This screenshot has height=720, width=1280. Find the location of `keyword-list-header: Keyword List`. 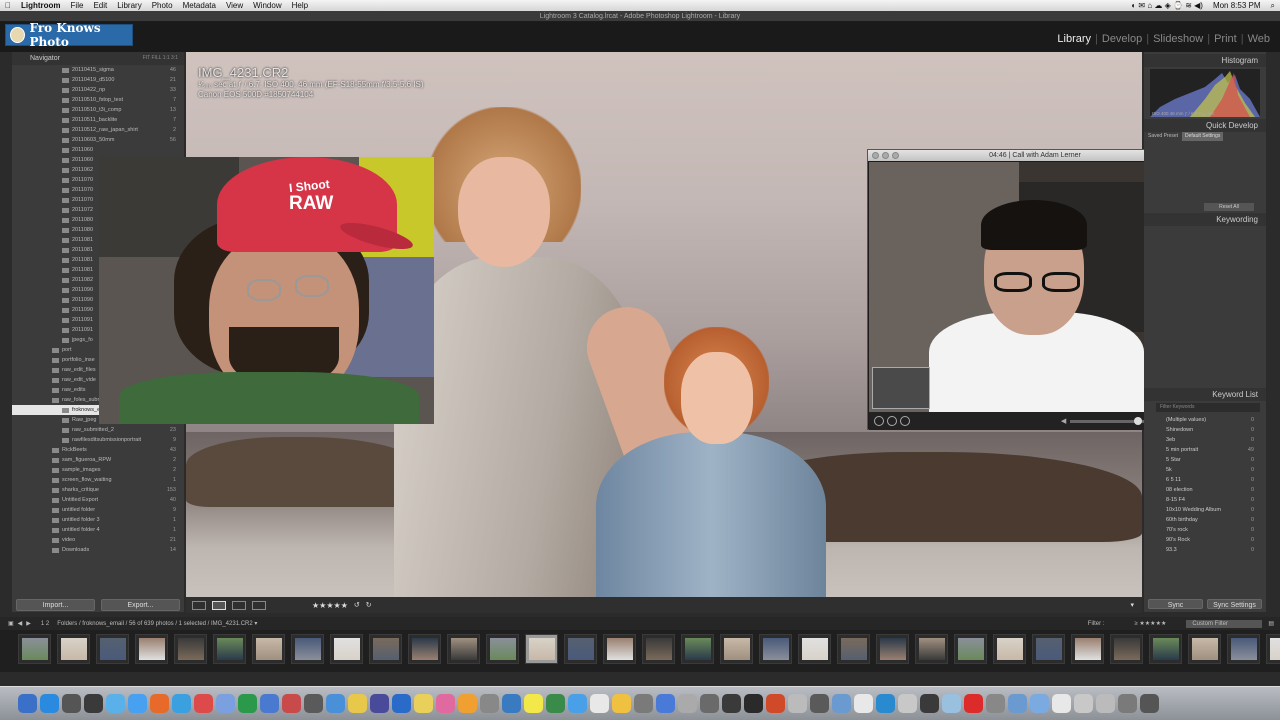

keyword-list-header: Keyword List is located at coordinates (1205, 394).